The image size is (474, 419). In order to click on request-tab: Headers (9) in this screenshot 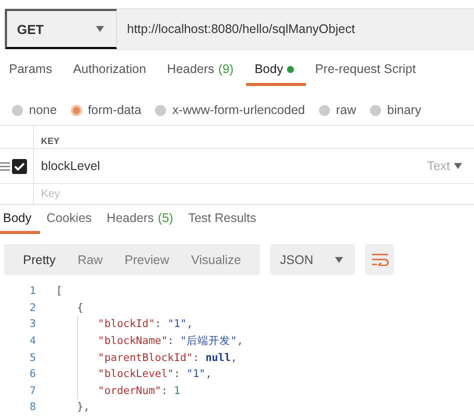, I will do `click(202, 74)`.